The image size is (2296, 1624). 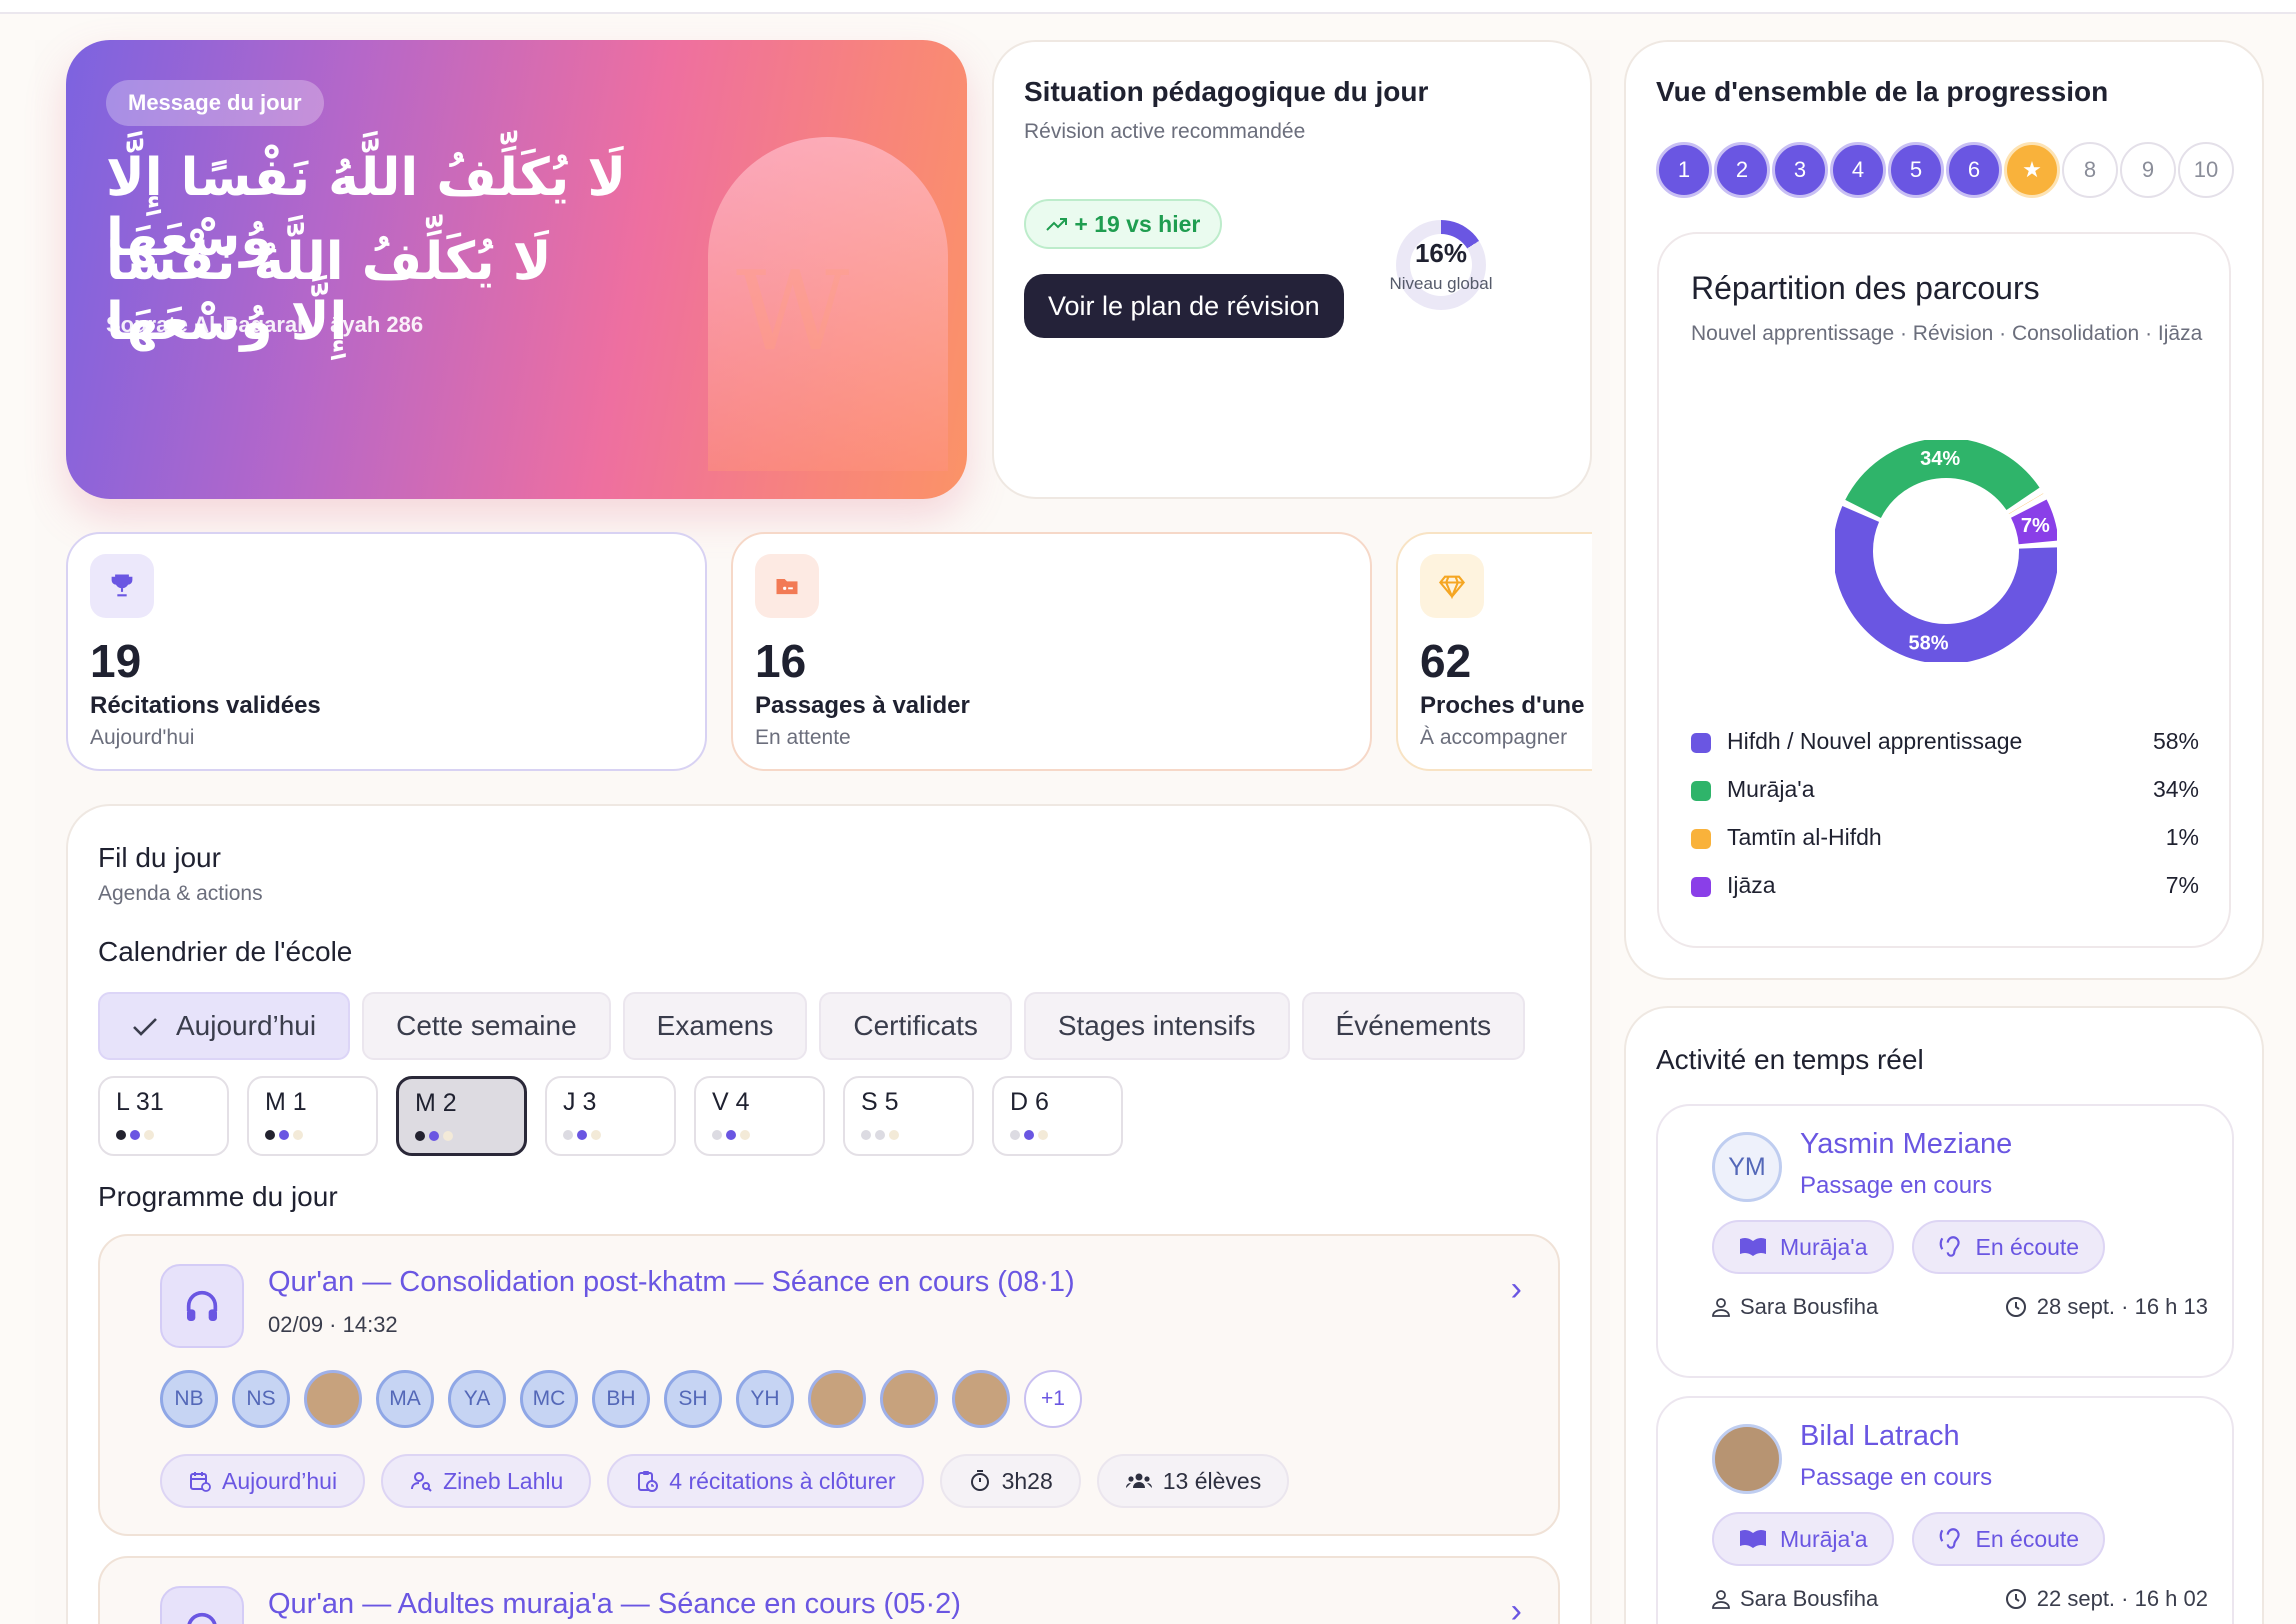 What do you see at coordinates (205, 705) in the screenshot?
I see `stat-label: Récitations validées` at bounding box center [205, 705].